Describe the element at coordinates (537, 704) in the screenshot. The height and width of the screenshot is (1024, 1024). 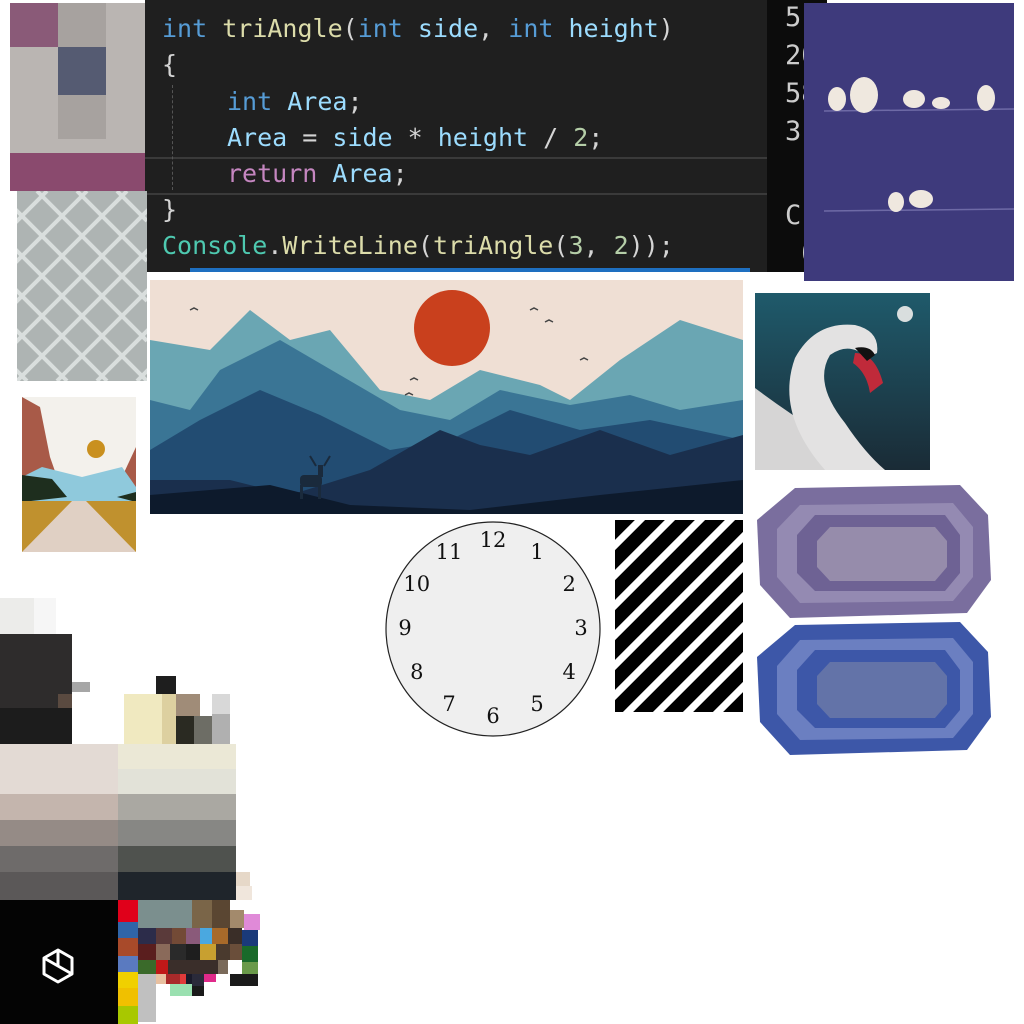
I see `clock-number: 5` at that location.